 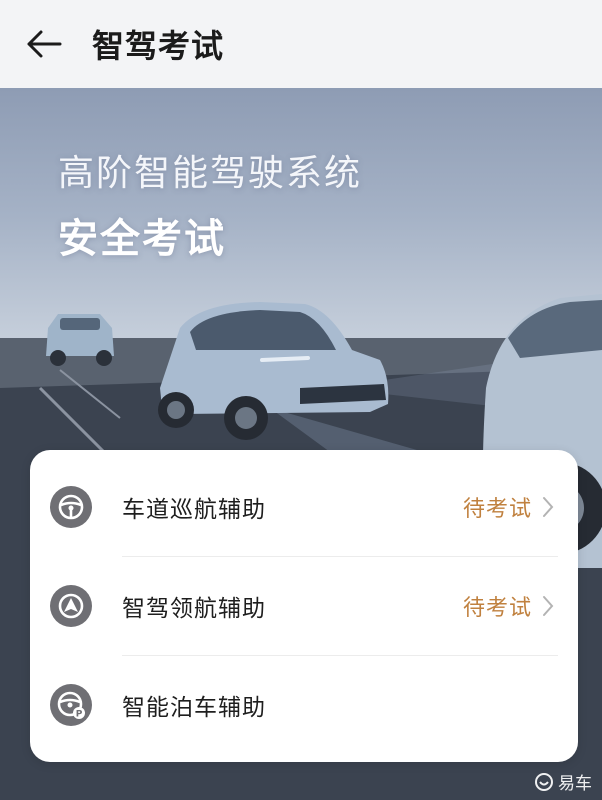 I want to click on watermark: 易车, so click(x=563, y=781).